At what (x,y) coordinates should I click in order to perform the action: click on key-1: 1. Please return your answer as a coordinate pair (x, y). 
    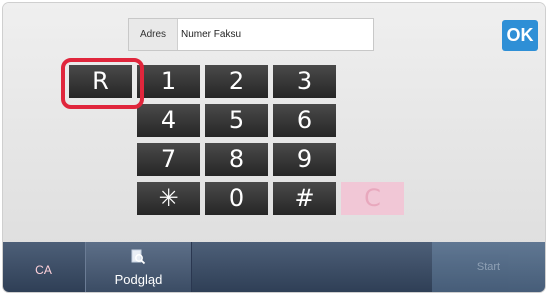
    Looking at the image, I should click on (168, 81).